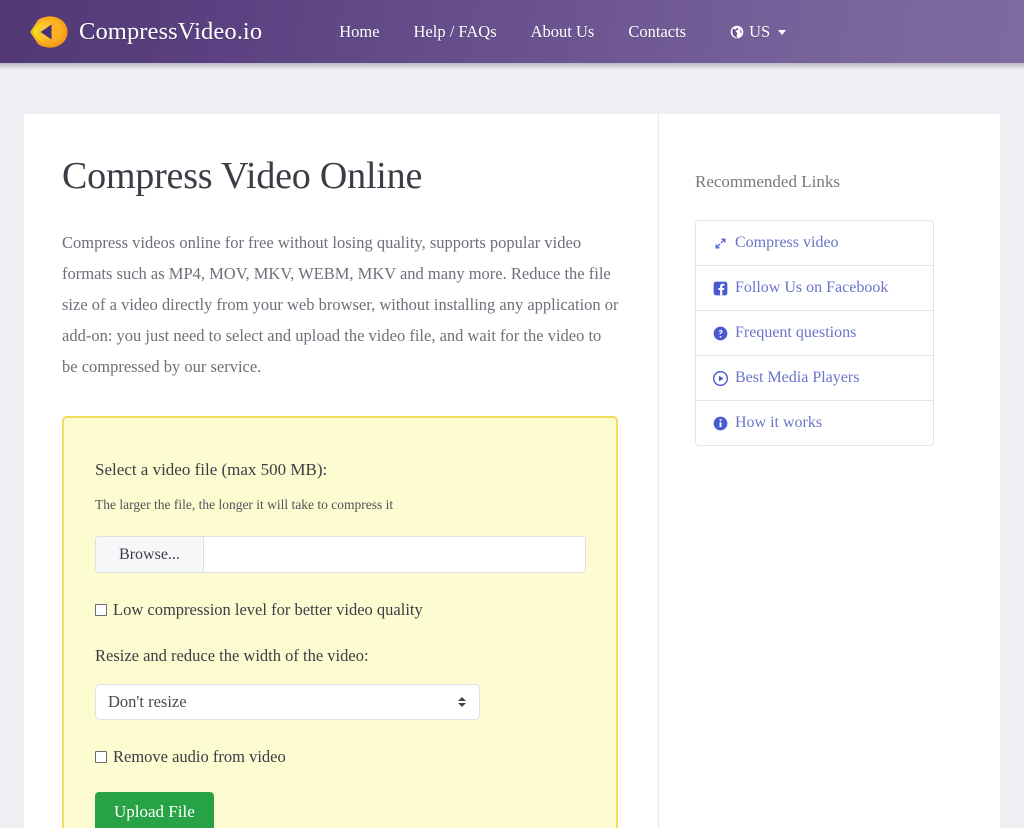 This screenshot has width=1024, height=828. I want to click on header-shadow-strip, so click(512, 66).